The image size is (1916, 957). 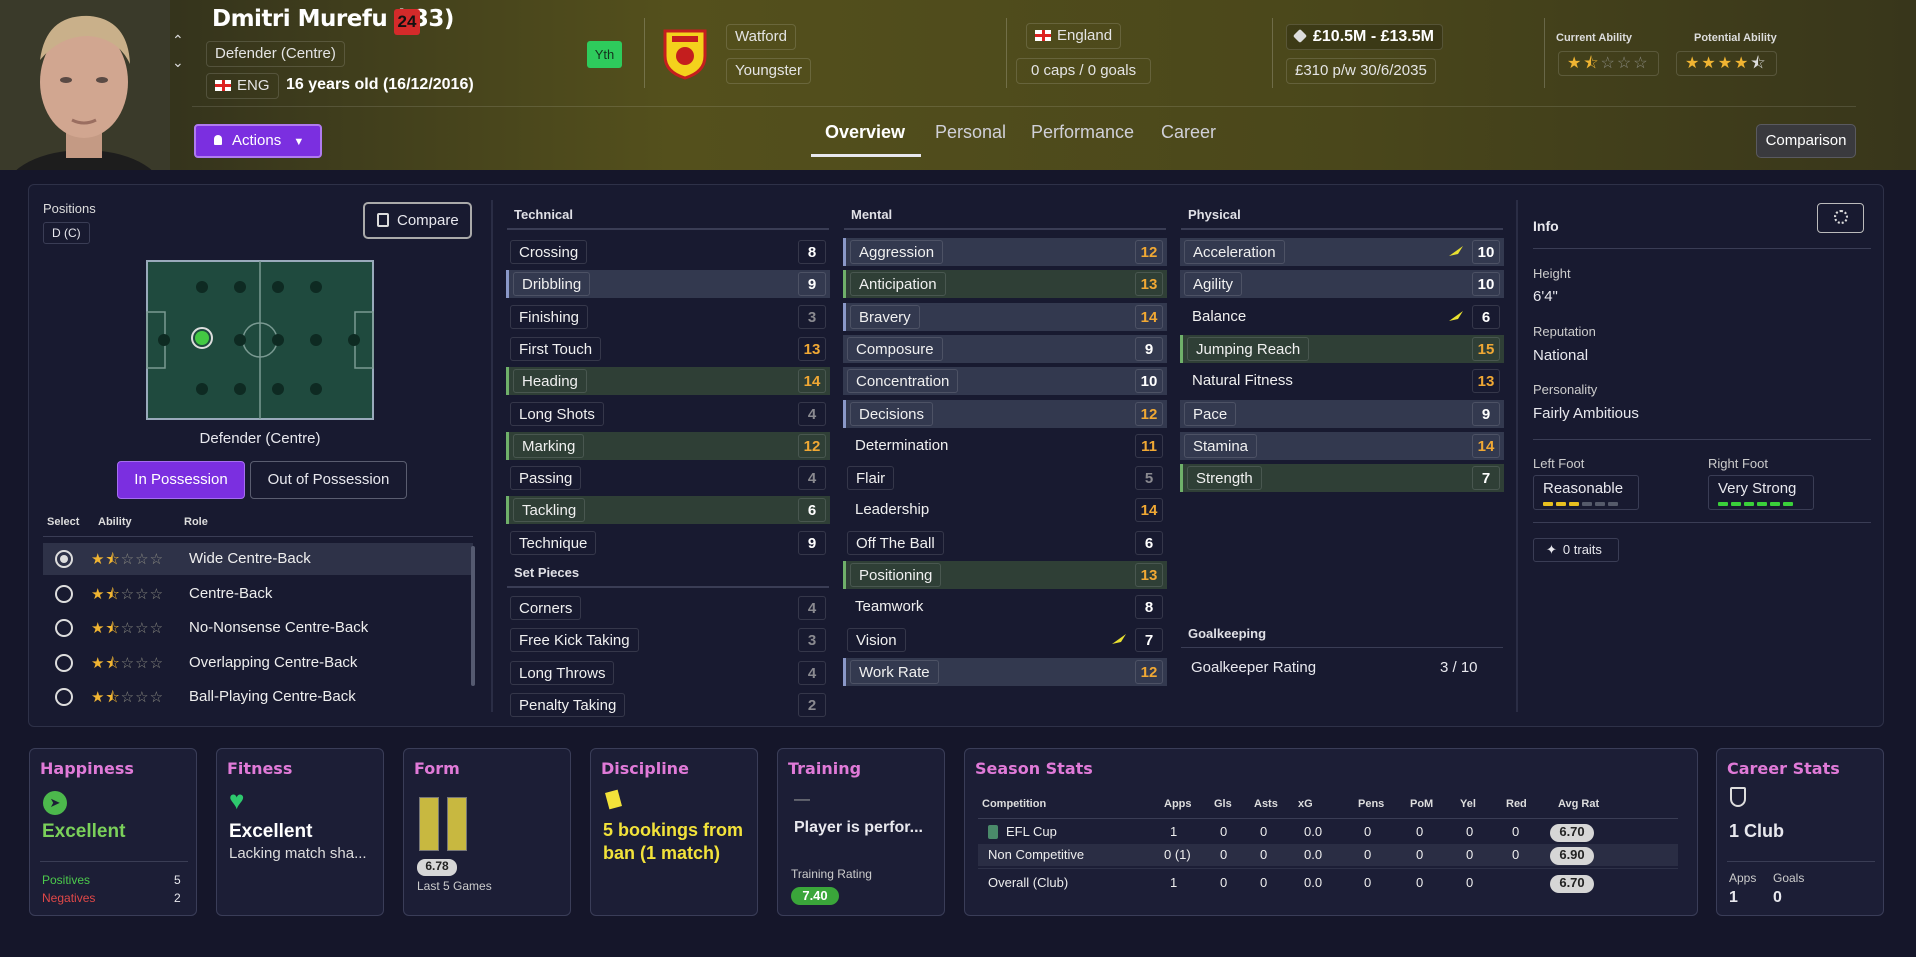 I want to click on physical-attribute-row: Pace 9, so click(x=1342, y=413).